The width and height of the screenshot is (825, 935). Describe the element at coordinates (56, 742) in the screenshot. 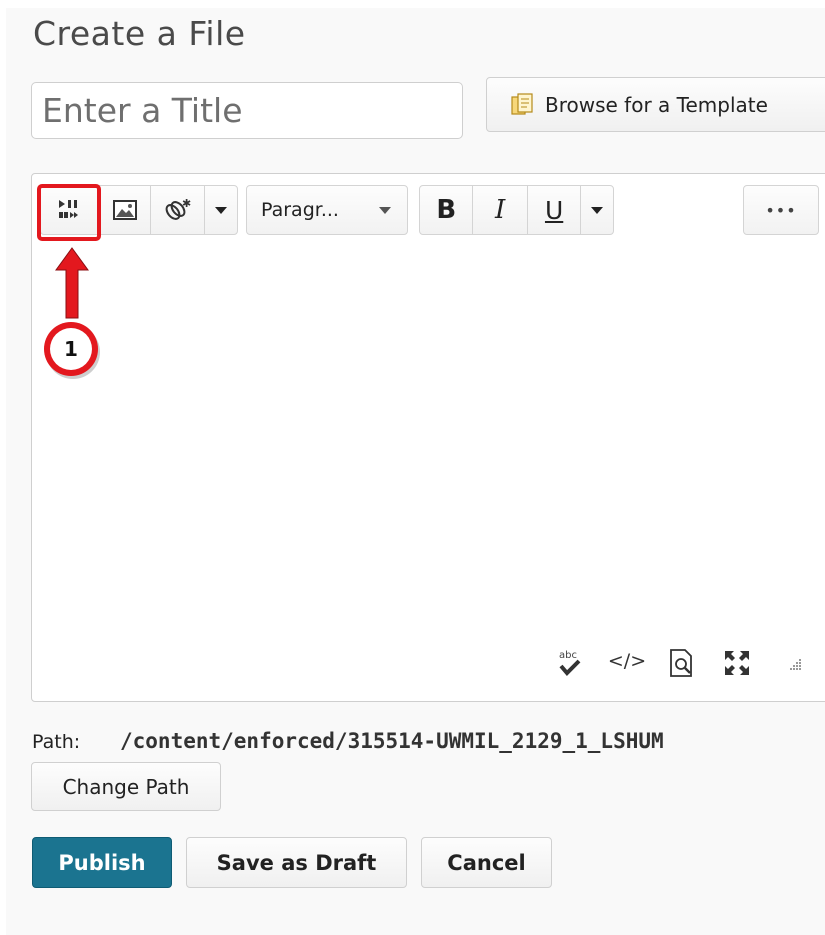

I see `path-label: Path:` at that location.